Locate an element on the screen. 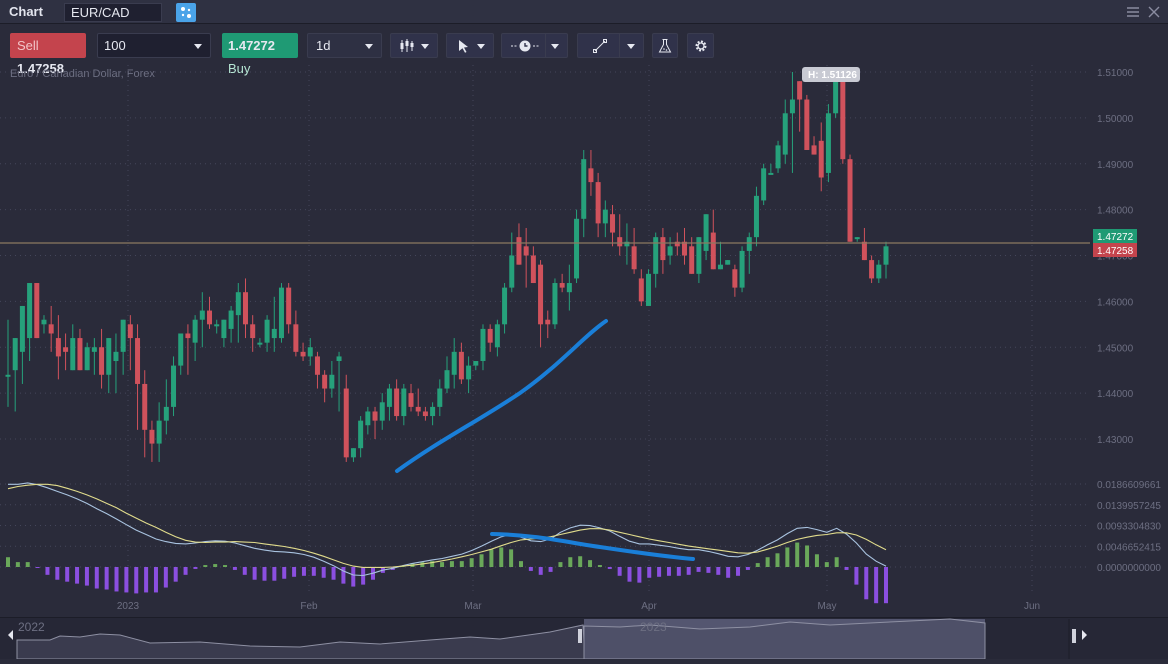 This screenshot has height=664, width=1168. macd-line is located at coordinates (447, 529).